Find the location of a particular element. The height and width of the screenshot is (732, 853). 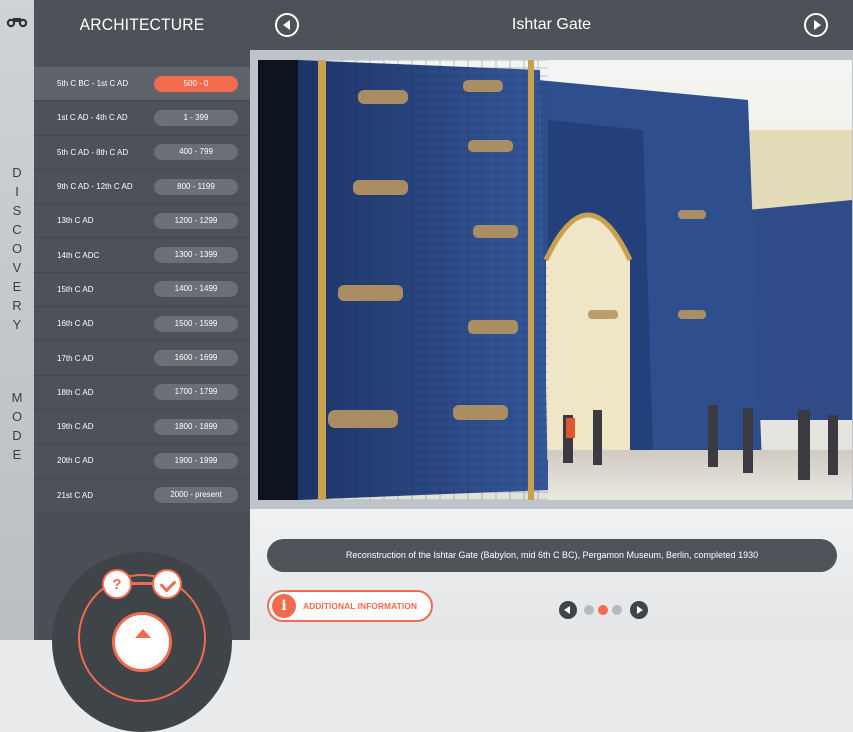

era-item: 17th C AD 1600 - 1699 is located at coordinates (142, 358).